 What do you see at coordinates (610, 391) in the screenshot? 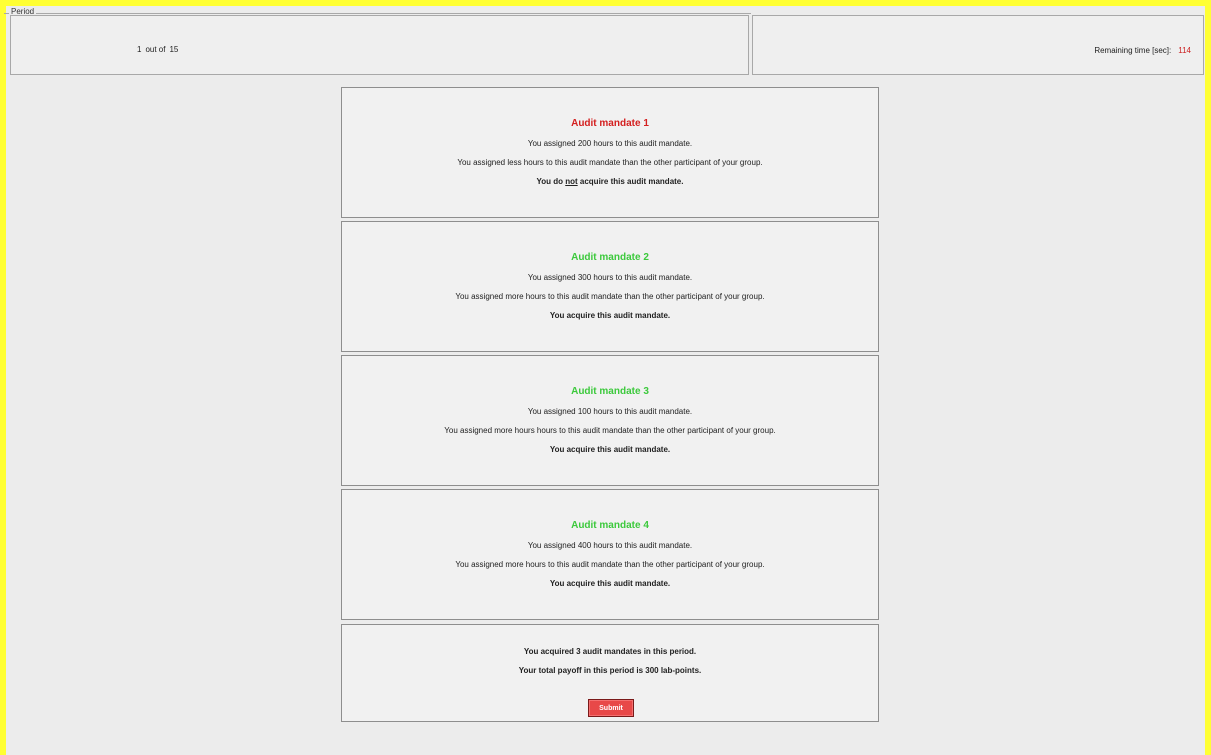
I see `mandate-title: Audit mandate 3` at bounding box center [610, 391].